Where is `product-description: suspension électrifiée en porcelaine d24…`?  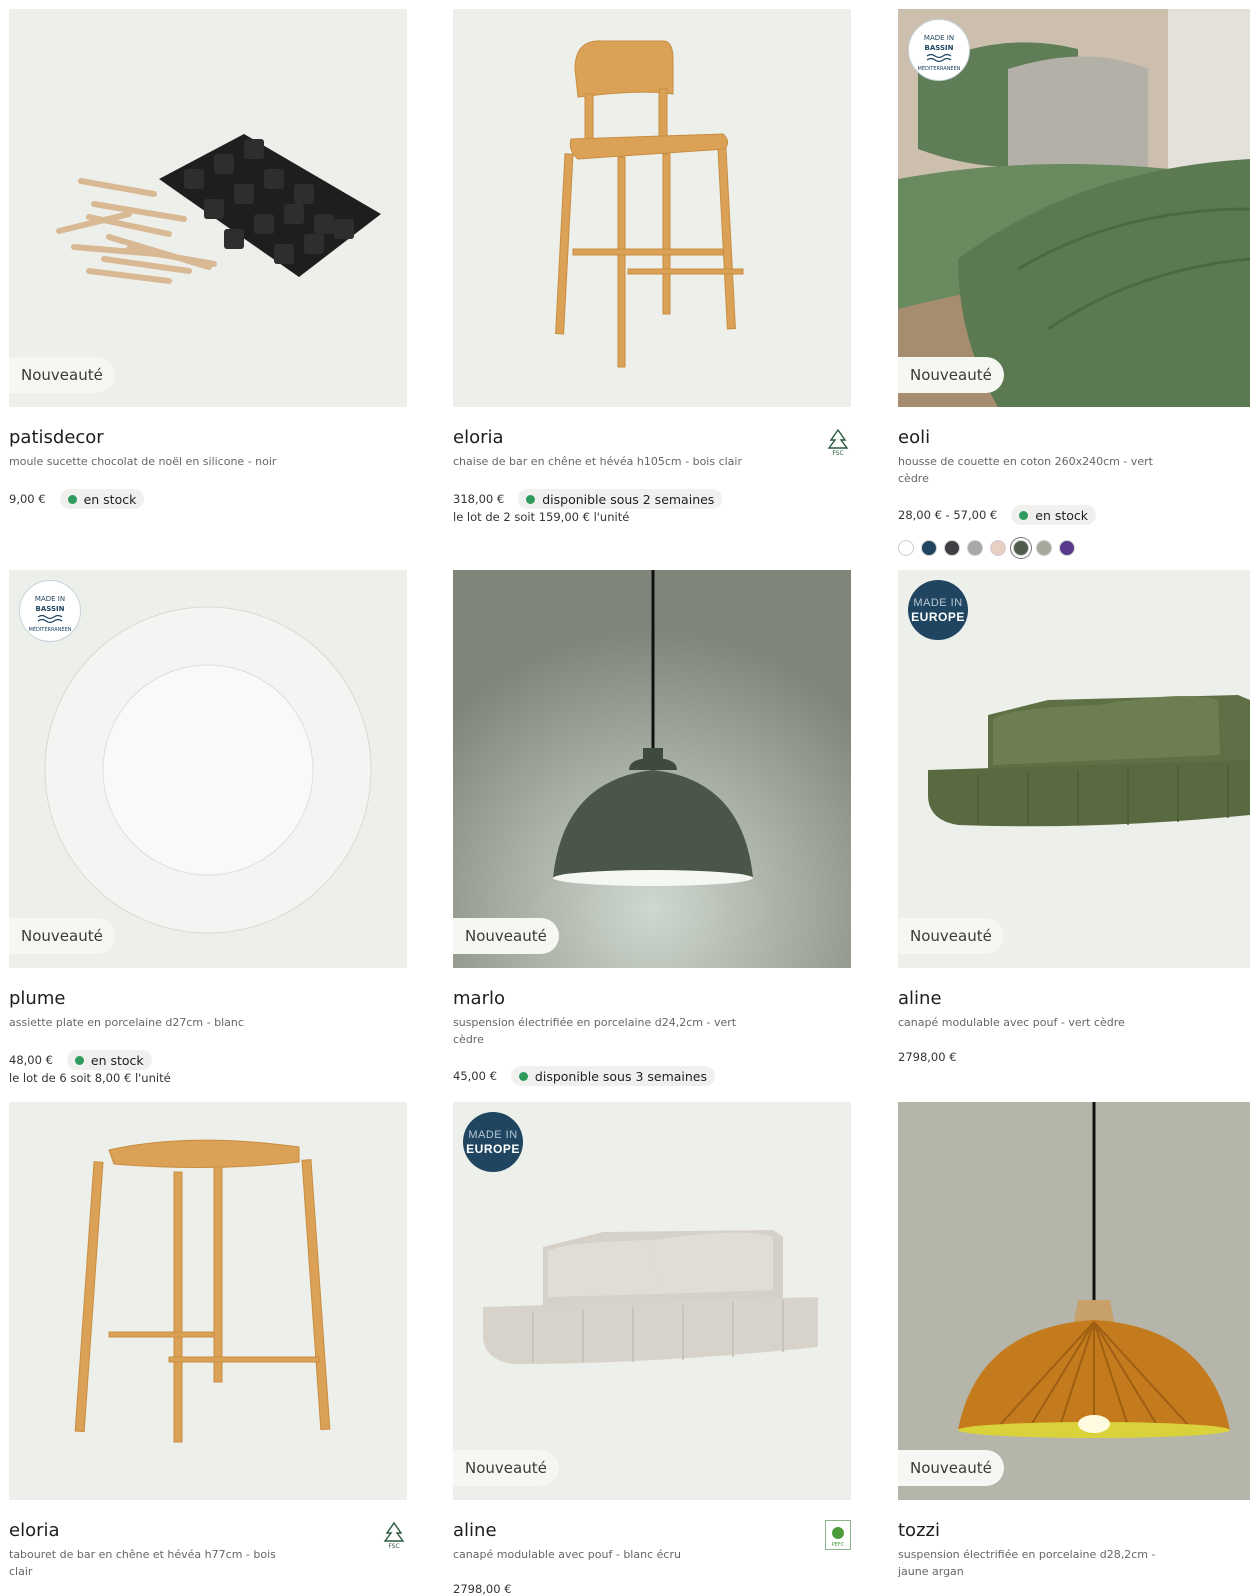
product-description: suspension électrifiée en porcelaine d24… is located at coordinates (595, 1031).